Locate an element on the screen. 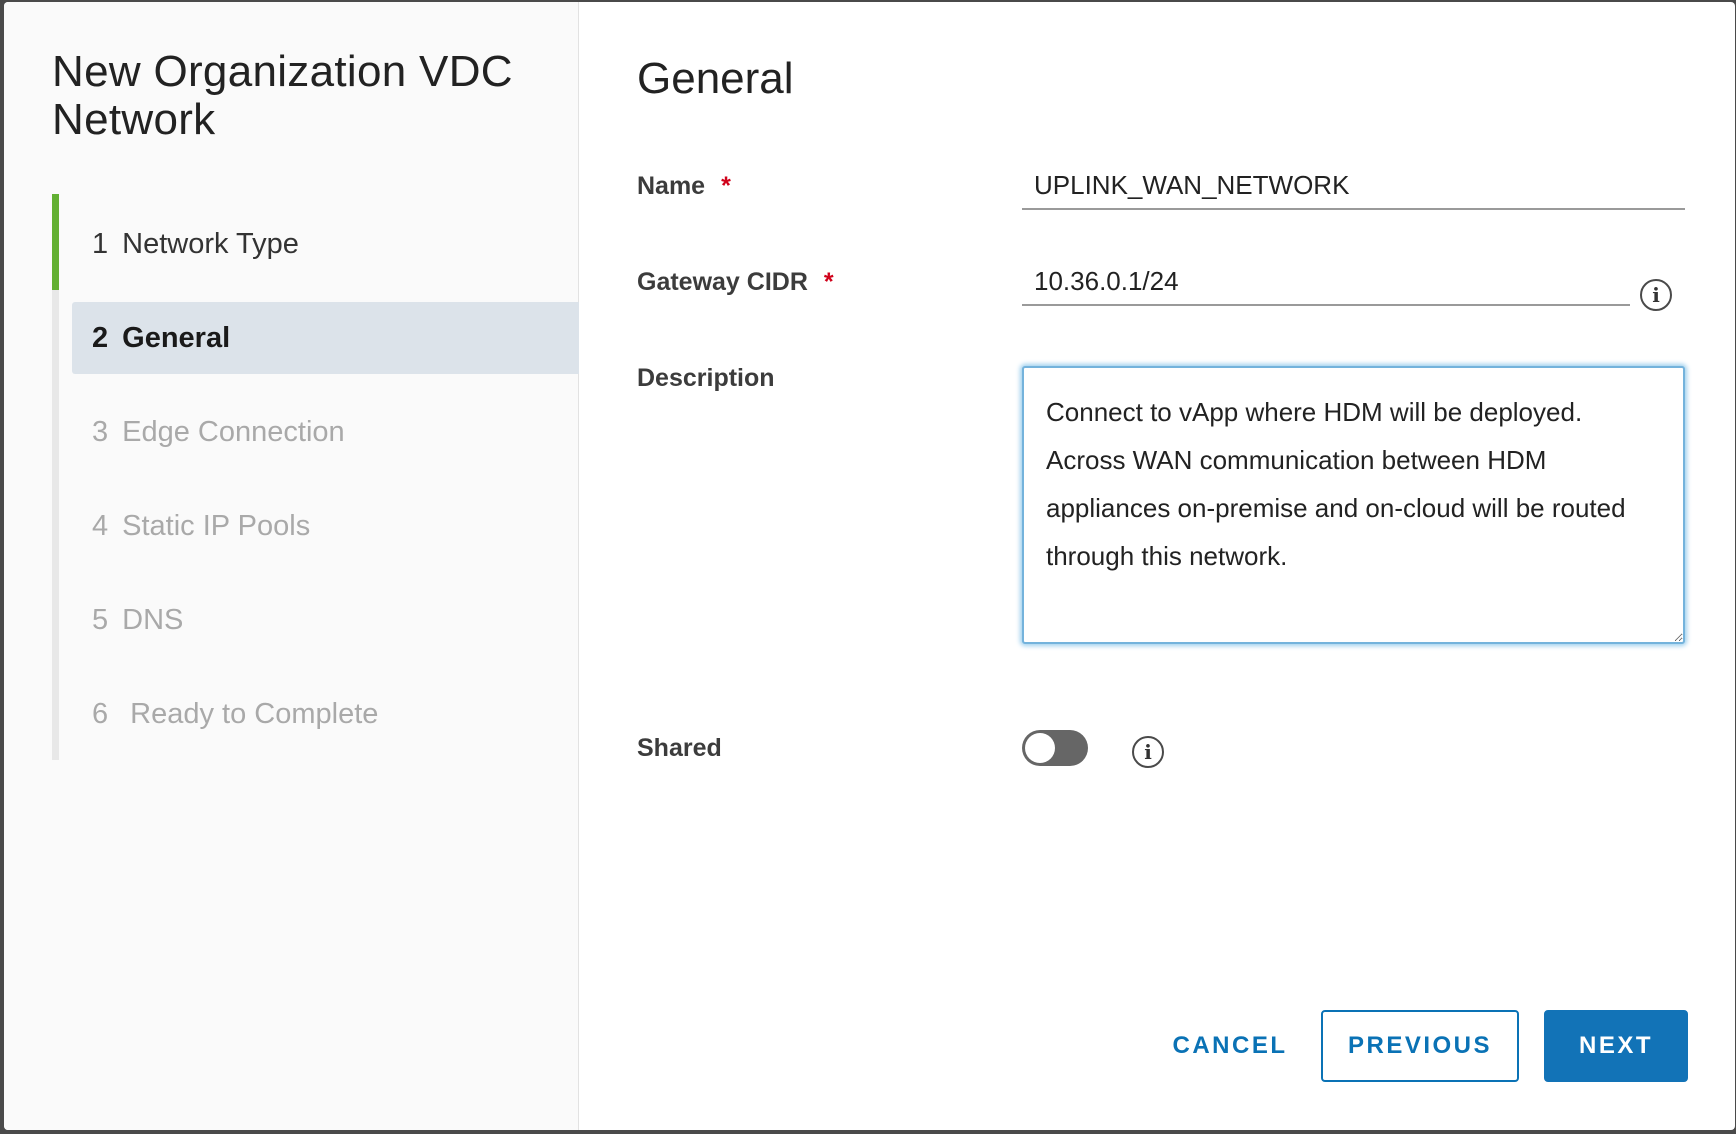 The height and width of the screenshot is (1134, 1736). step-number: 2 is located at coordinates (100, 337).